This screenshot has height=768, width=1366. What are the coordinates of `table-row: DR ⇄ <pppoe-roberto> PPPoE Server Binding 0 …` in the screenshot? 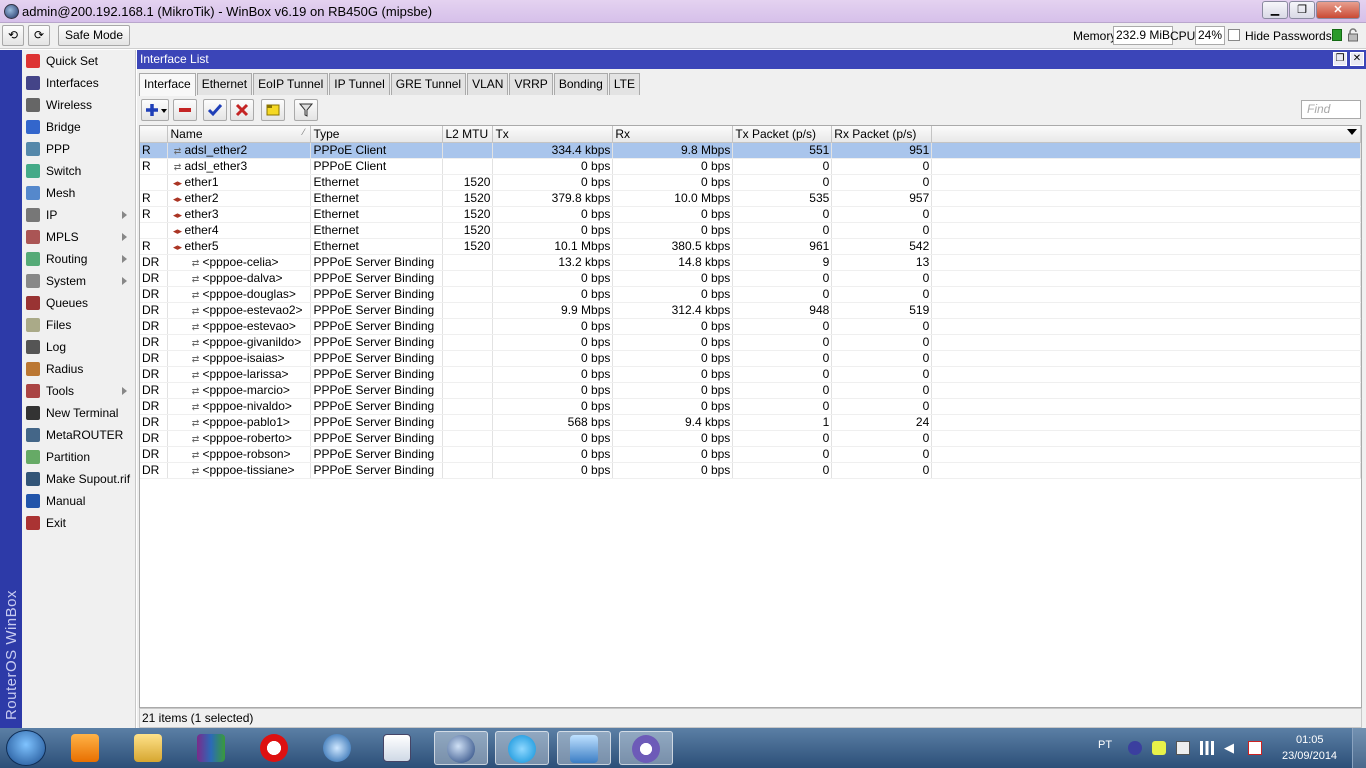 It's located at (750, 438).